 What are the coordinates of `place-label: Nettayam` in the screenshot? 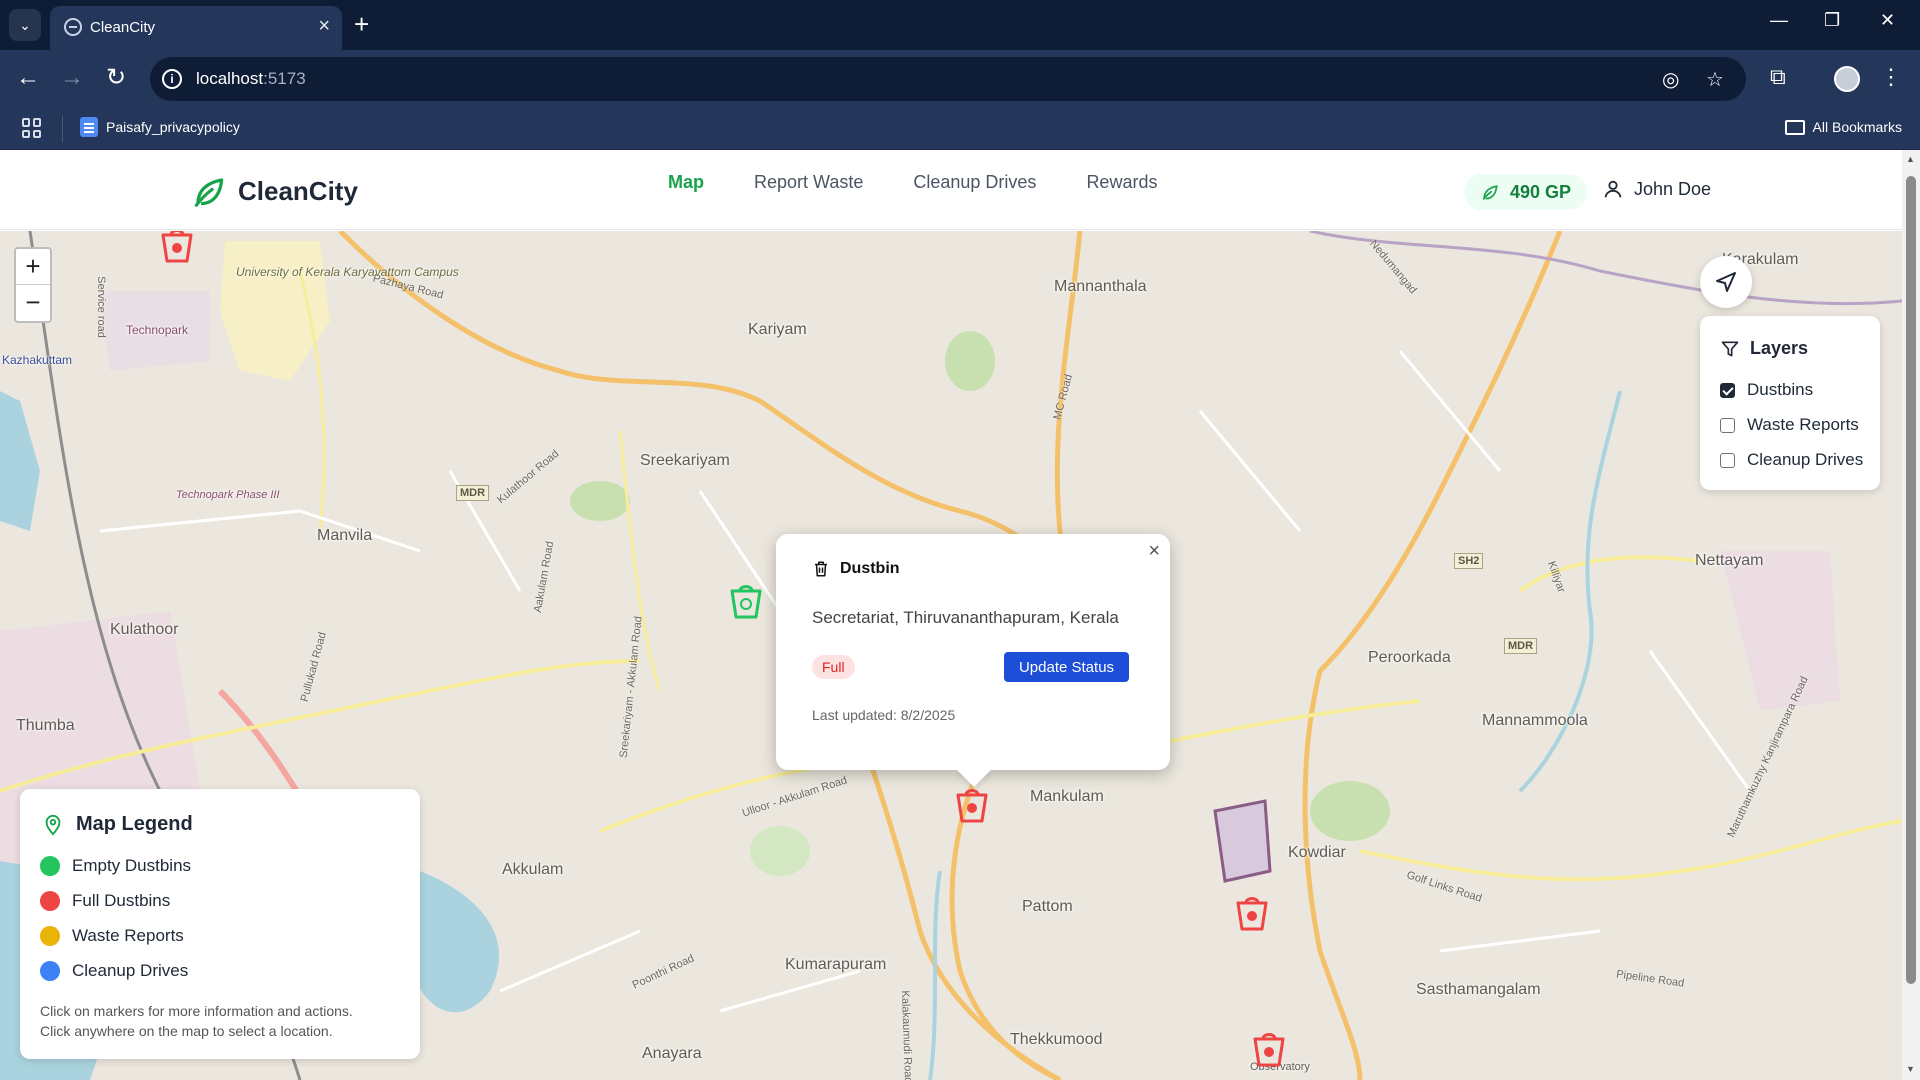 It's located at (1729, 560).